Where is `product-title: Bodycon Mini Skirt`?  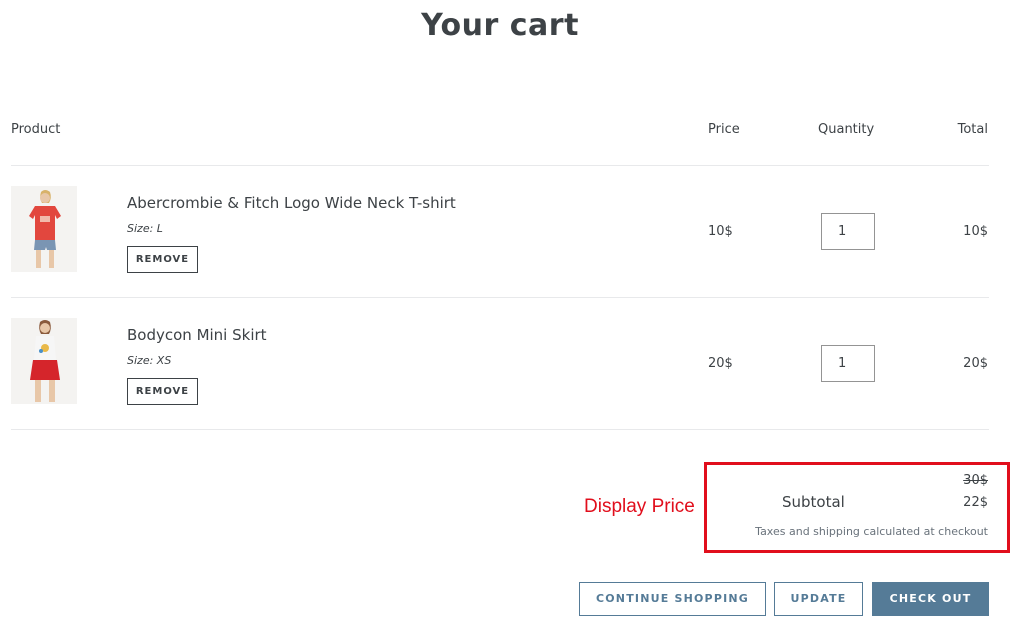 product-title: Bodycon Mini Skirt is located at coordinates (197, 335).